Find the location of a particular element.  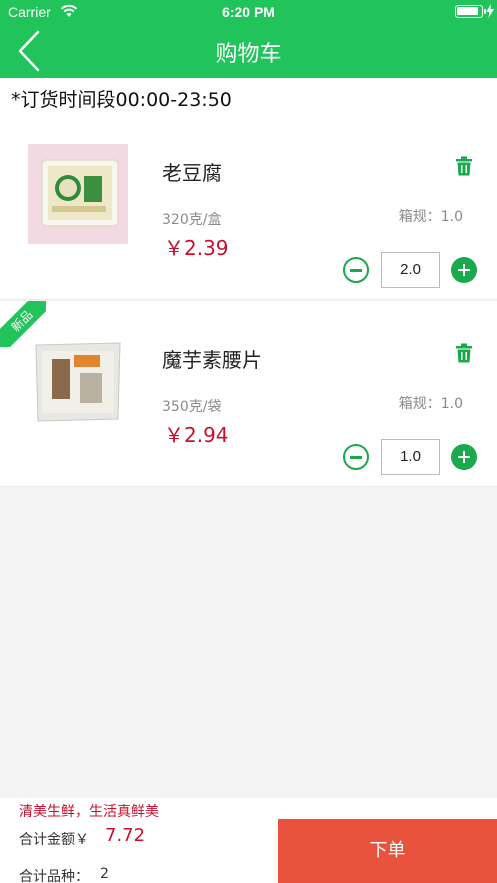

status-bar: Carrier 6:20 PM is located at coordinates (248, 12).